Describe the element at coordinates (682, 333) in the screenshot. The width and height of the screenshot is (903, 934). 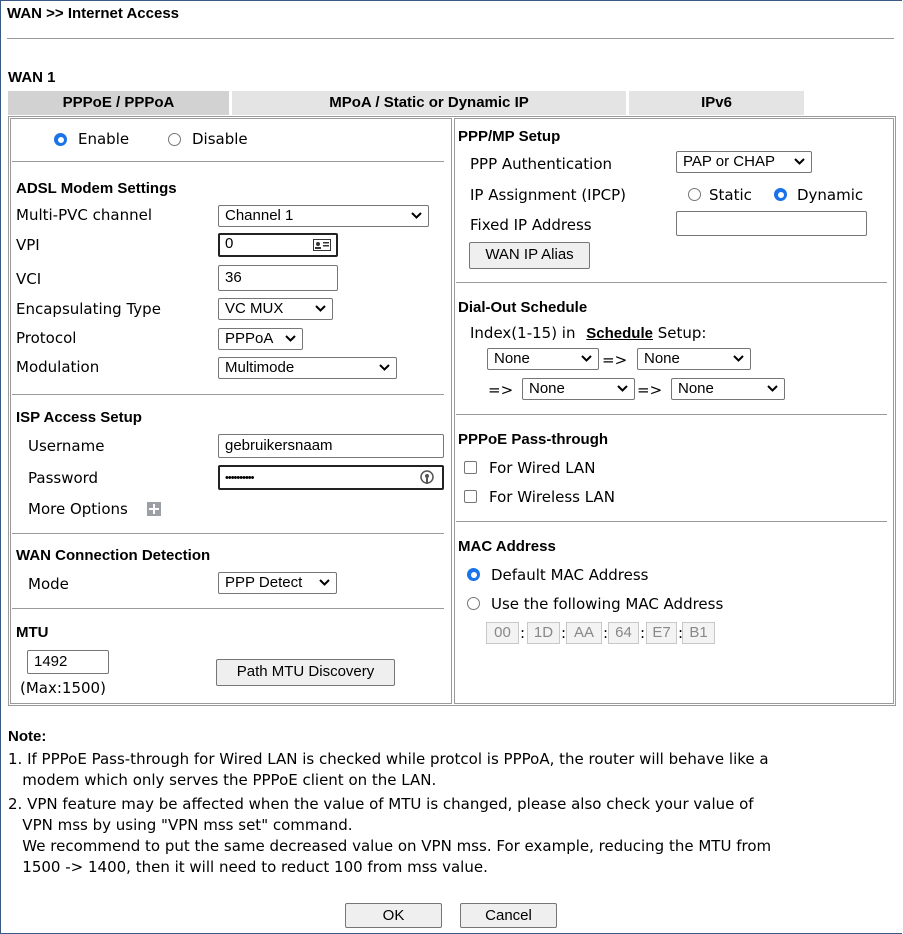
I see `schedule-index-suffix: Setup:` at that location.